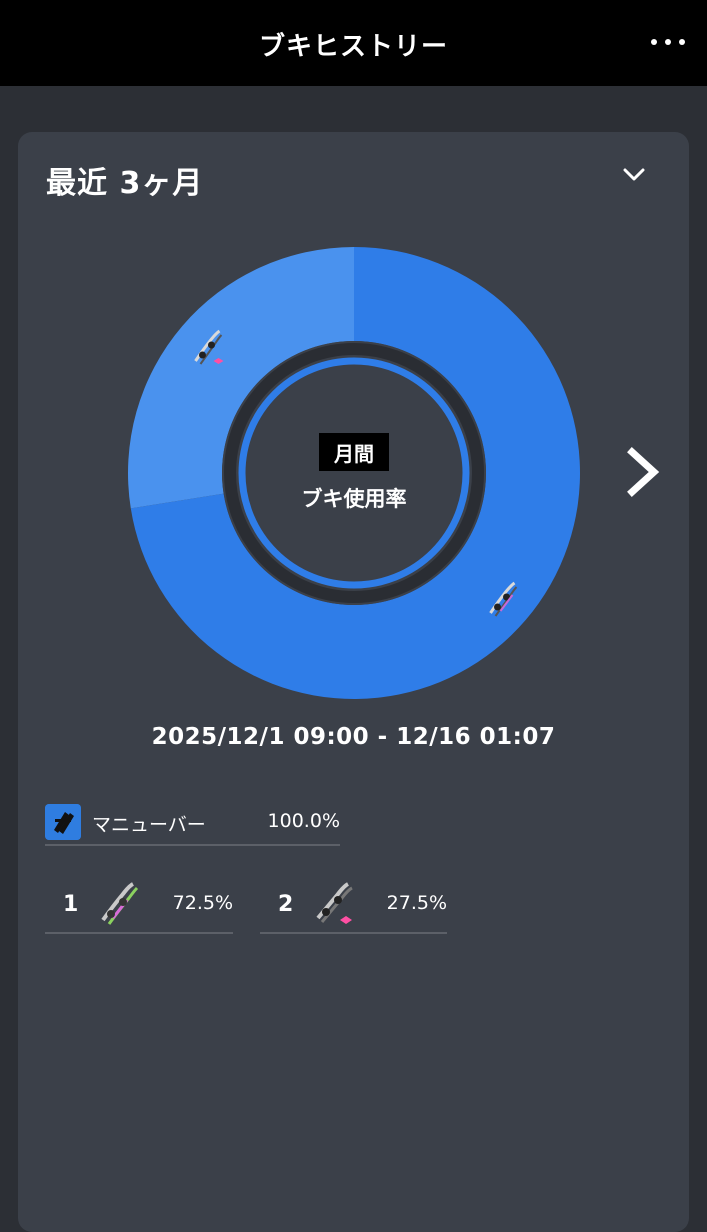 This screenshot has height=1232, width=707. I want to click on dualie-weapon-icon, so click(120, 903).